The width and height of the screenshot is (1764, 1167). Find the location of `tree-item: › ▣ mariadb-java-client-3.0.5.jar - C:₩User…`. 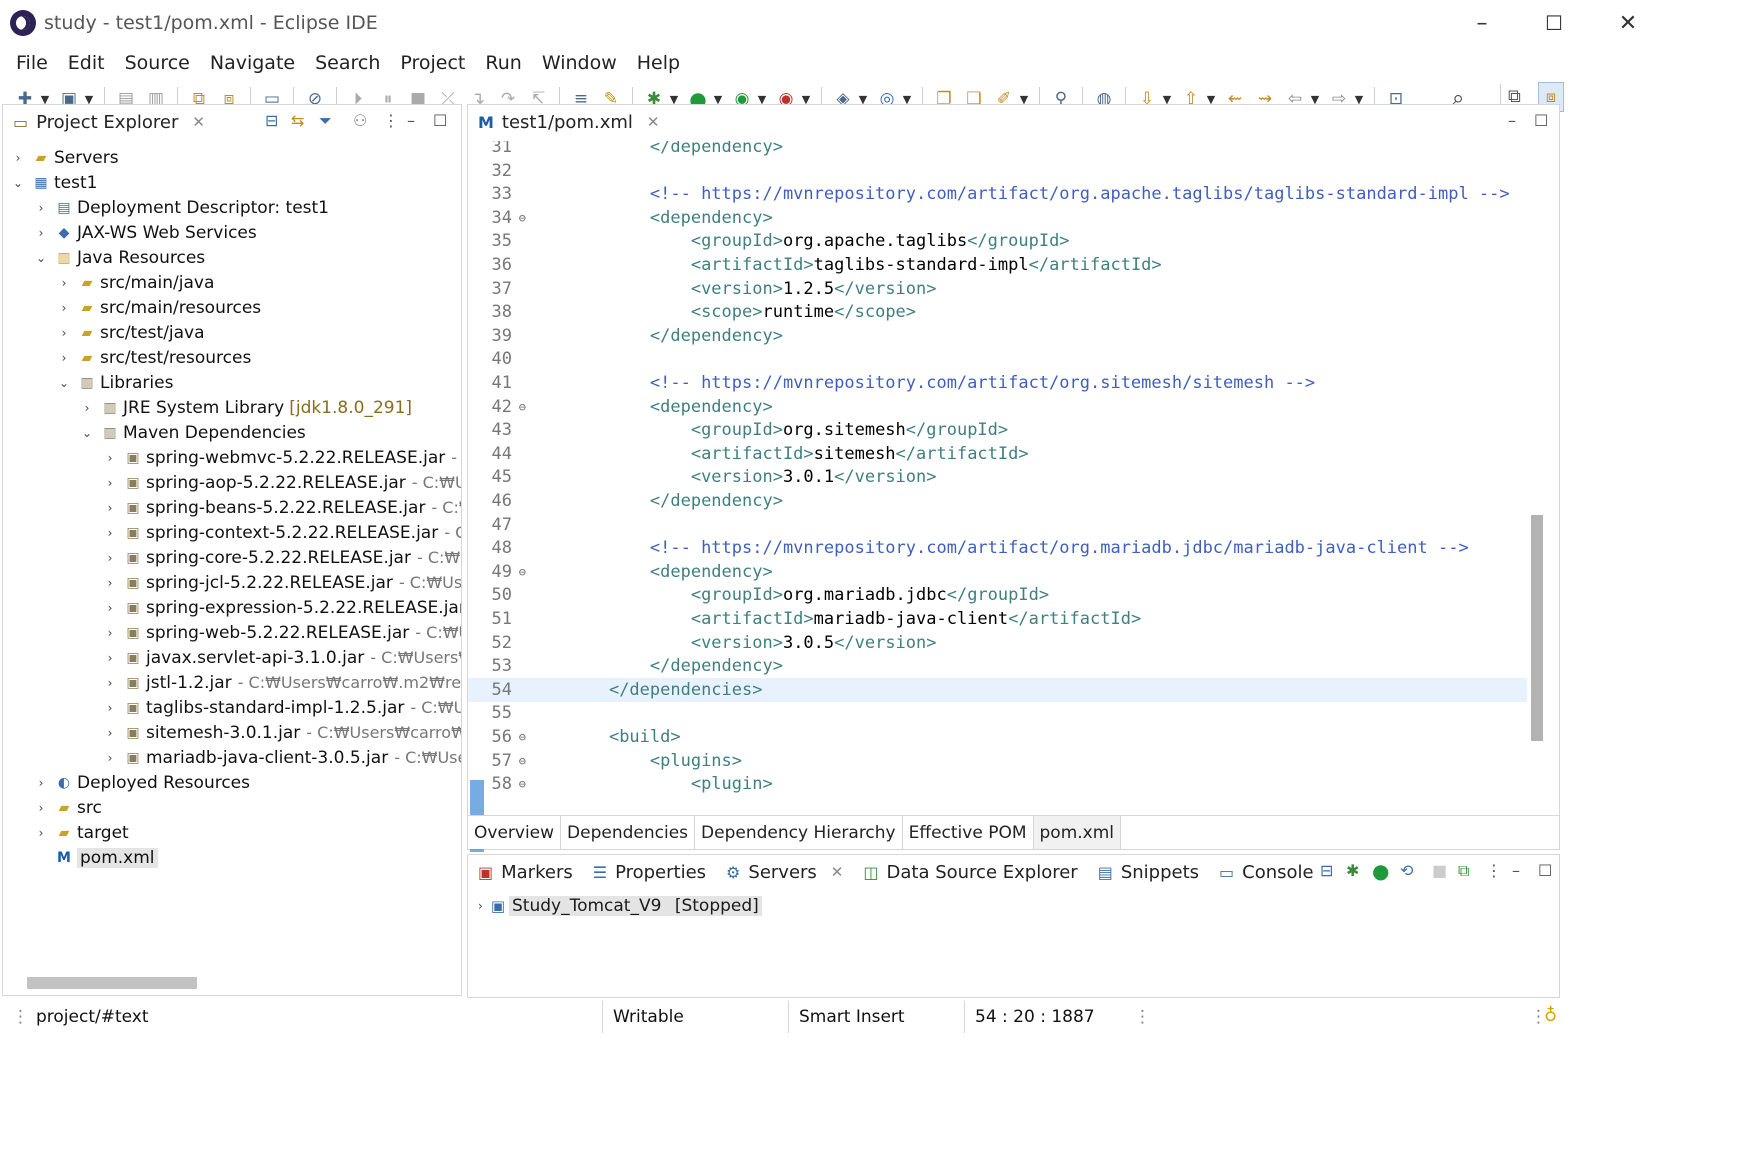

tree-item: › ▣ mariadb-java-client-3.0.5.jar - C:₩User… is located at coordinates (282, 757).